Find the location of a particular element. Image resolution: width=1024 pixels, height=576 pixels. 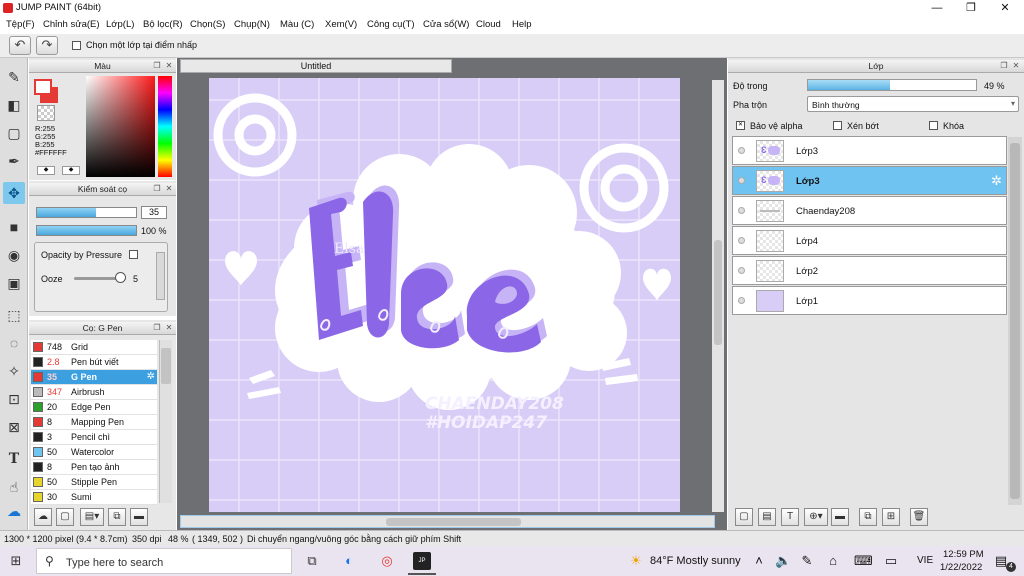

clock-time: 12:59 PM is located at coordinates (963, 554).